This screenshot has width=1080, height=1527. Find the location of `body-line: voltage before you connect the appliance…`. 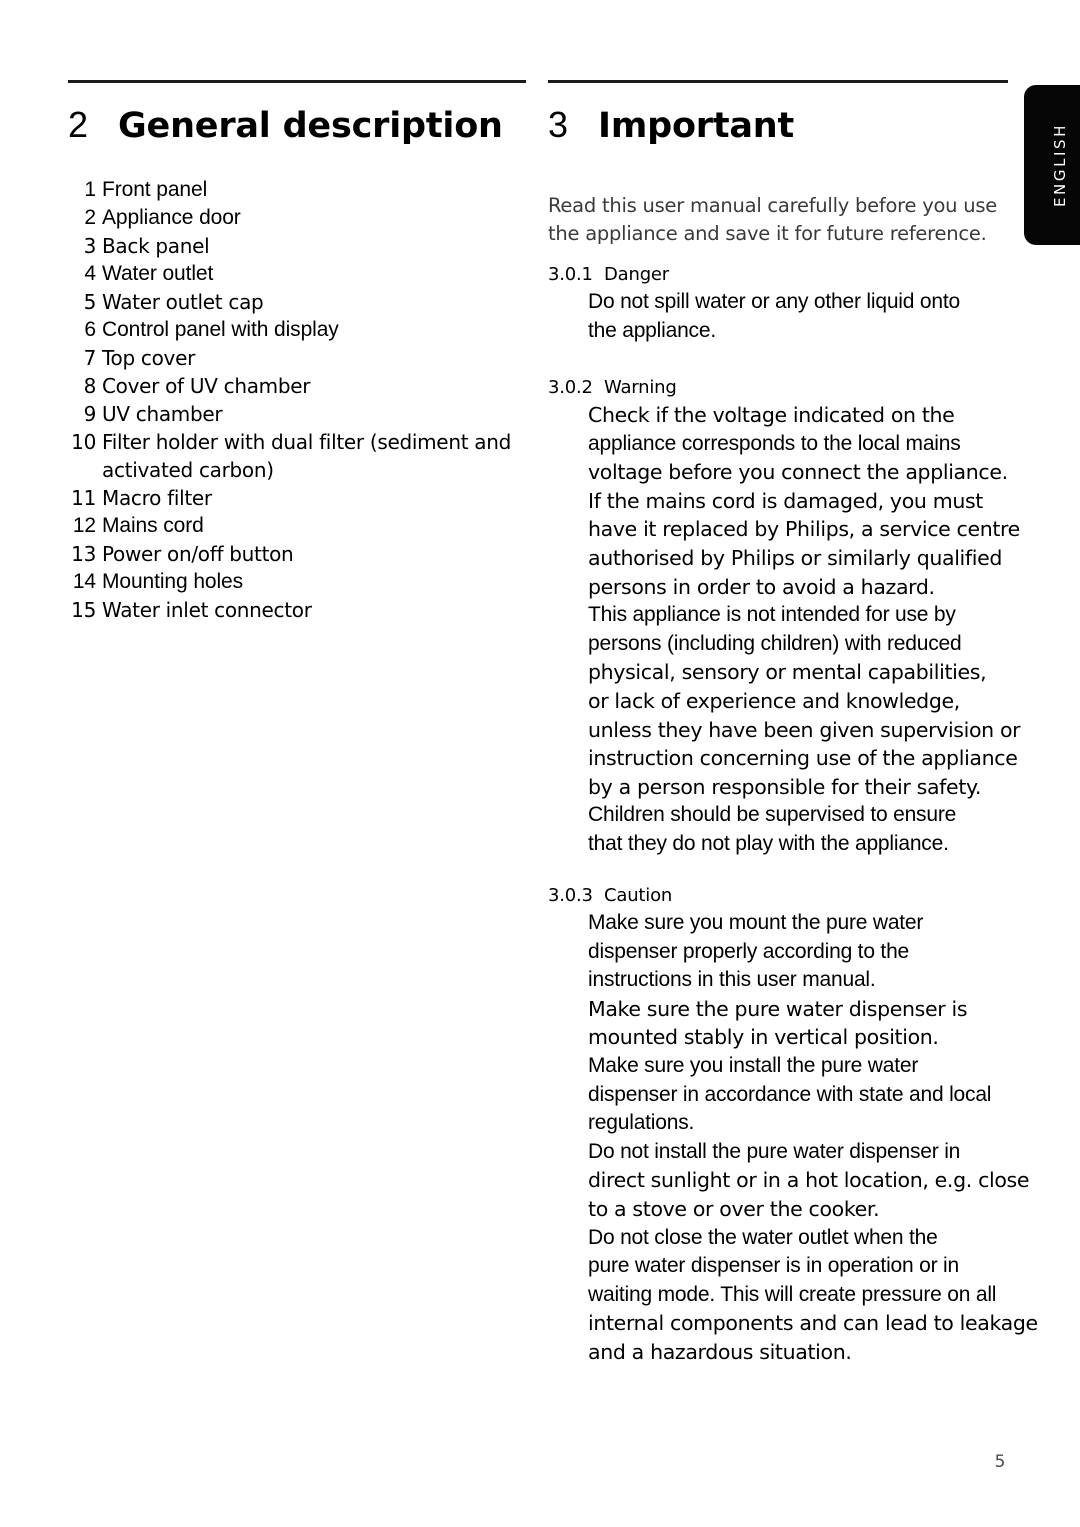

body-line: voltage before you connect the appliance… is located at coordinates (798, 472).